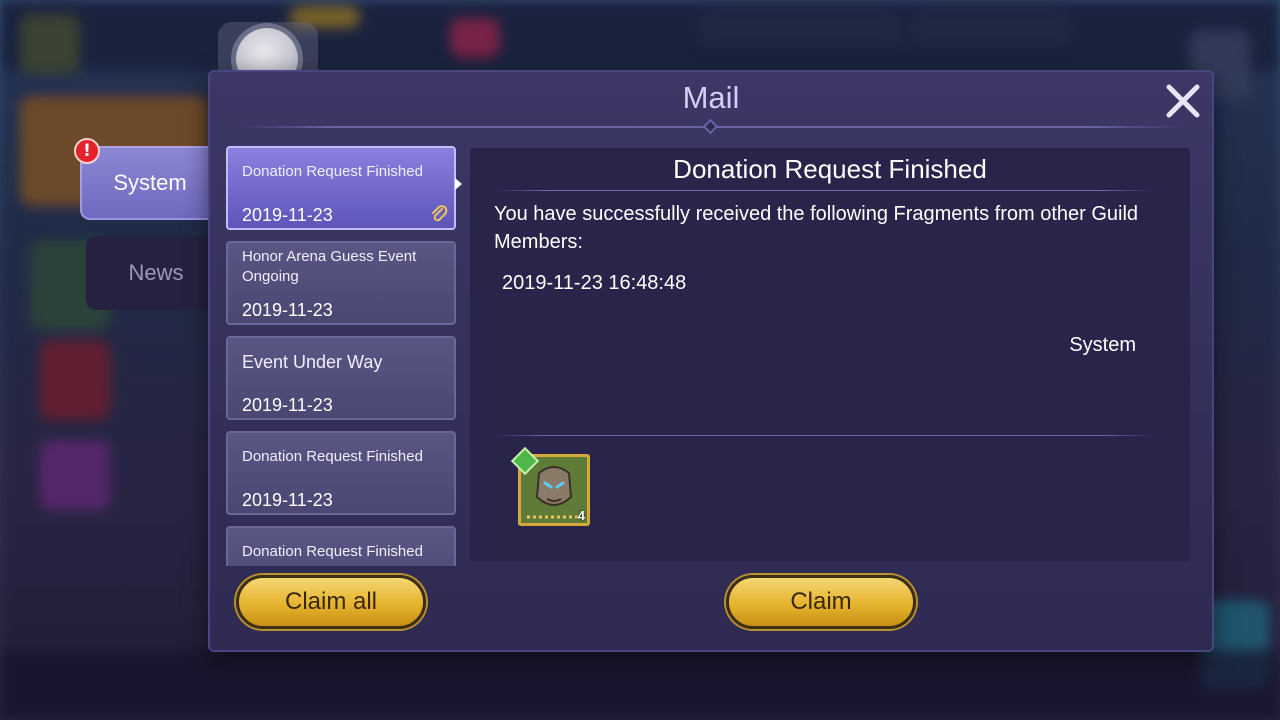 The width and height of the screenshot is (1280, 720). I want to click on category-tab-label: System, so click(150, 182).